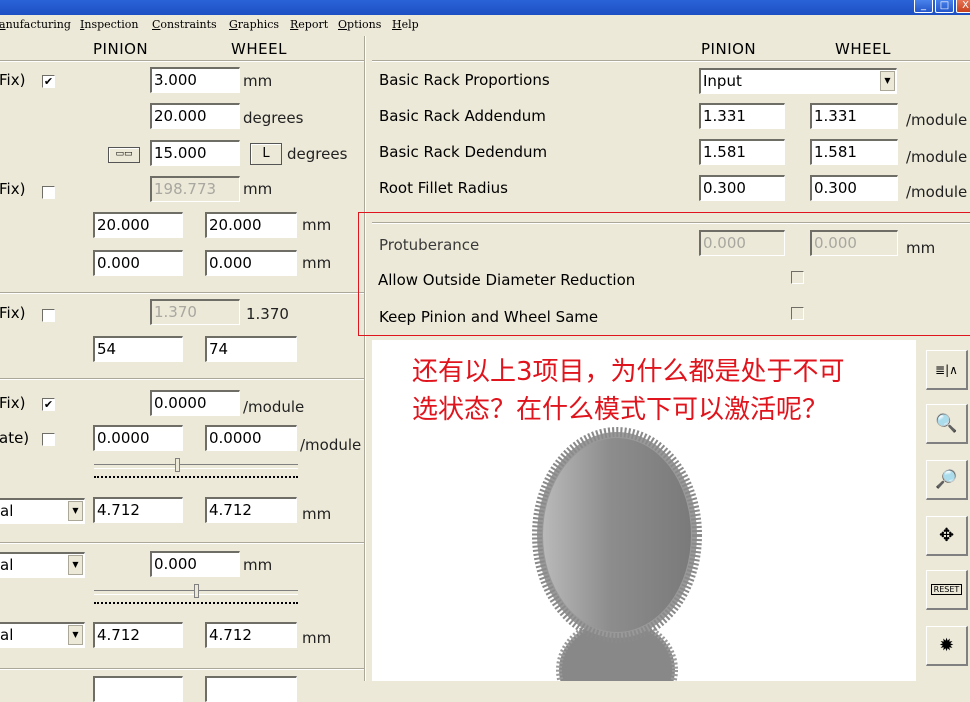  Describe the element at coordinates (742, 188) in the screenshot. I see `root-fillet-pinion-input: 0.300` at that location.